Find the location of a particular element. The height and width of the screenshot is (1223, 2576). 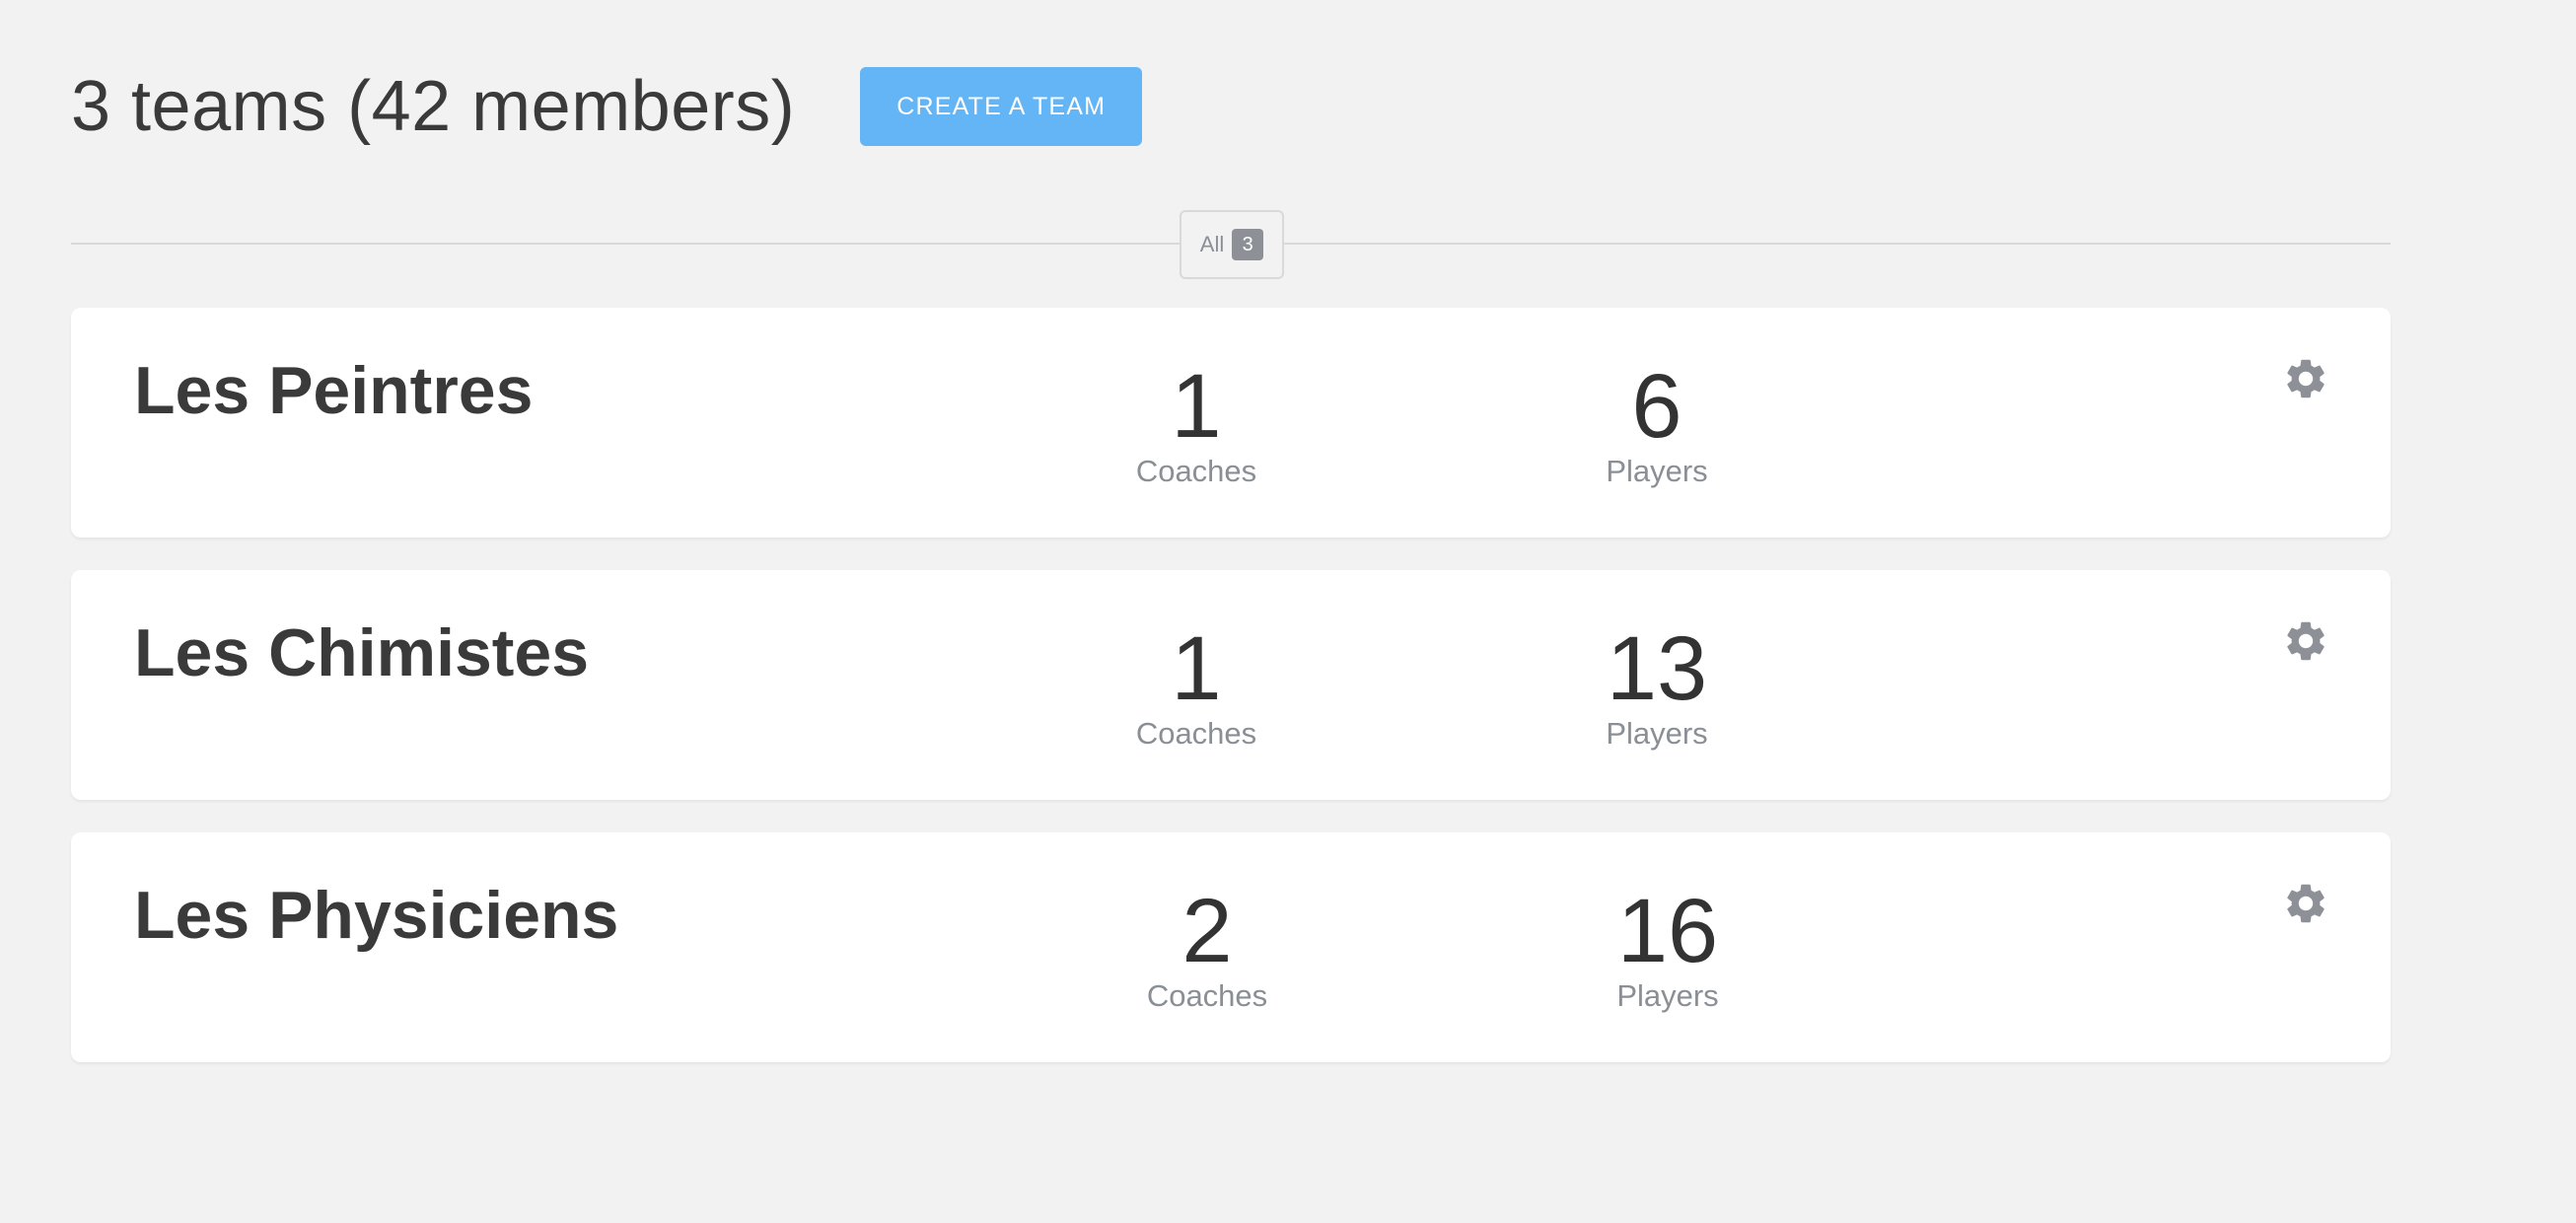

team-name: Les Physiciens is located at coordinates (376, 915).